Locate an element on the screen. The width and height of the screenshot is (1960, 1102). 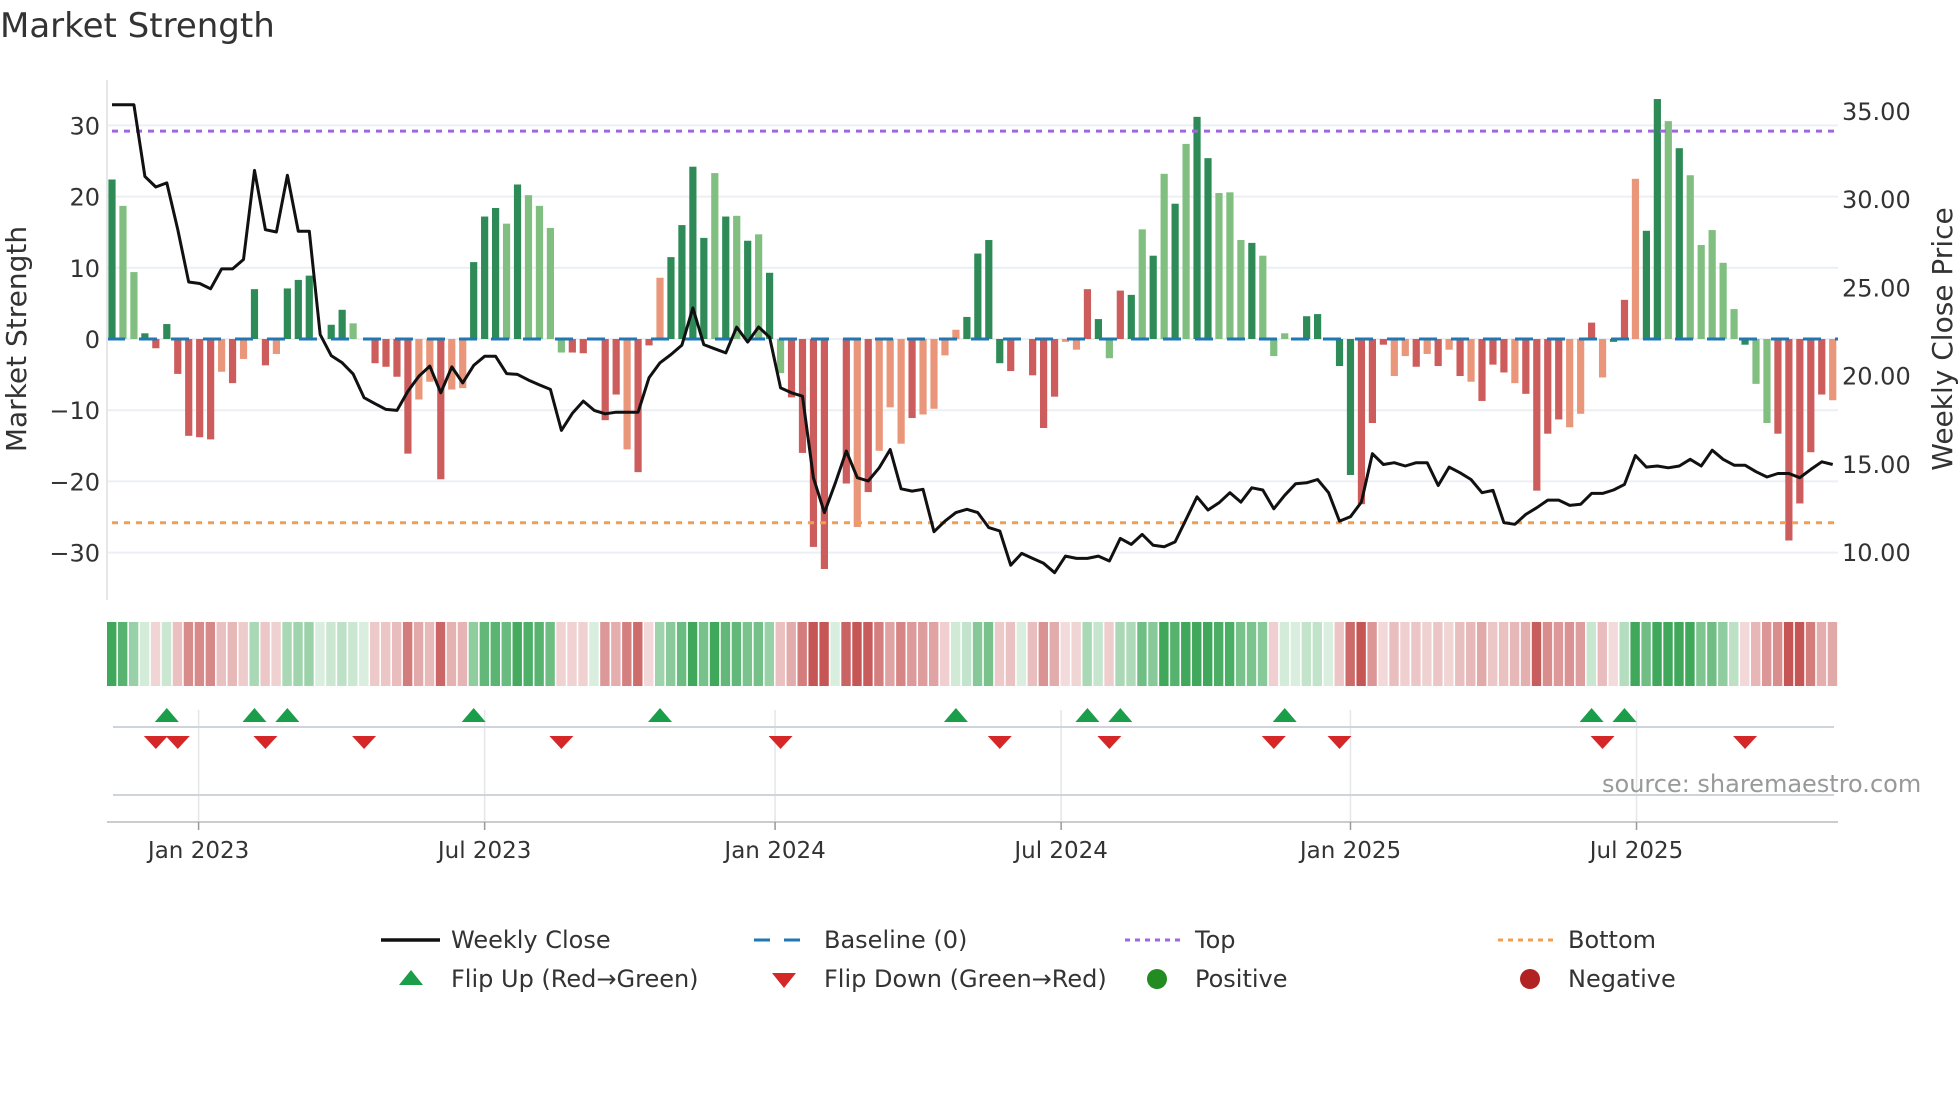
legend-label: Bottom is located at coordinates (1612, 940).